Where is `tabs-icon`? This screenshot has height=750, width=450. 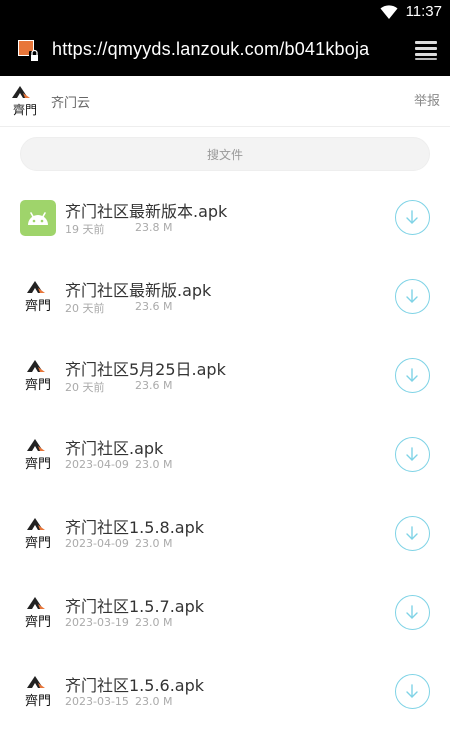 tabs-icon is located at coordinates (426, 50).